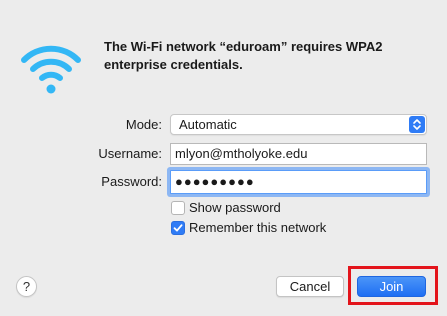 The height and width of the screenshot is (316, 447). What do you see at coordinates (298, 154) in the screenshot?
I see `username-field: mlyon@mtholyoke.edu` at bounding box center [298, 154].